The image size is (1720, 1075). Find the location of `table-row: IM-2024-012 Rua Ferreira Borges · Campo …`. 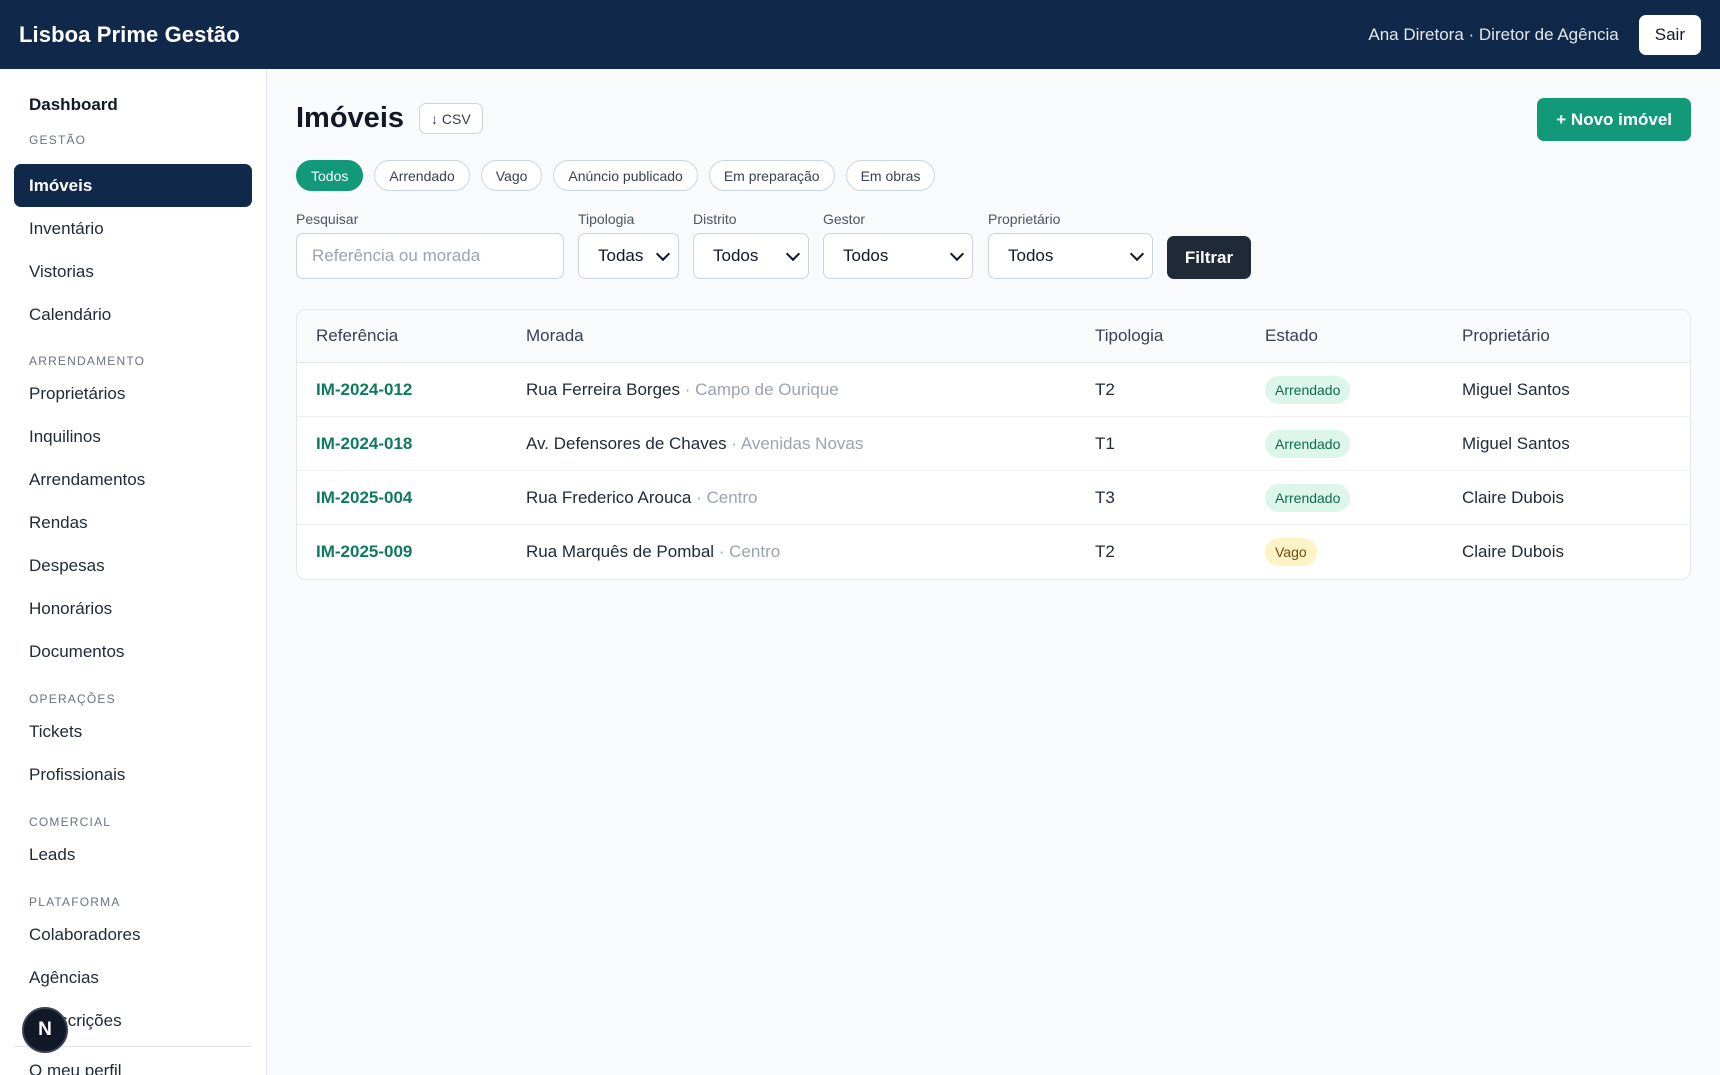

table-row: IM-2024-012 Rua Ferreira Borges · Campo … is located at coordinates (993, 390).